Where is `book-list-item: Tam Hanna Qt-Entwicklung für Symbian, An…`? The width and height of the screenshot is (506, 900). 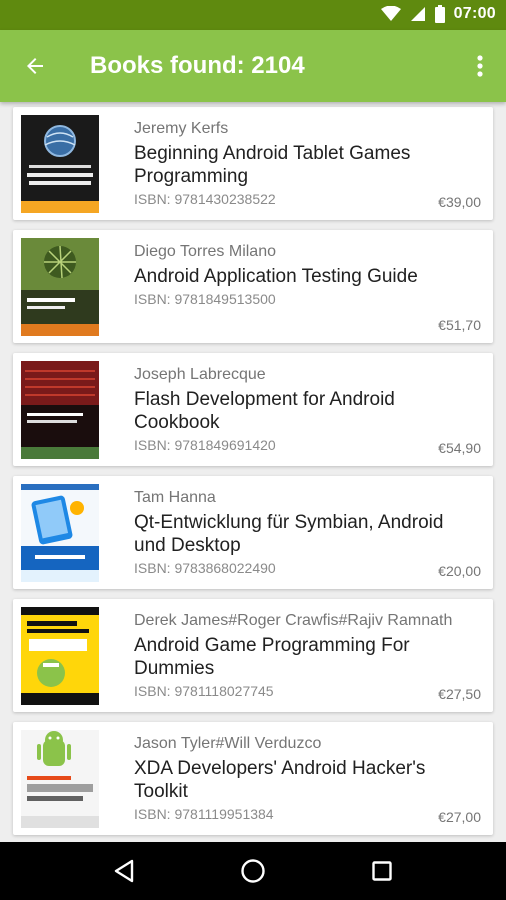
book-list-item: Tam Hanna Qt-Entwicklung für Symbian, An… is located at coordinates (253, 532).